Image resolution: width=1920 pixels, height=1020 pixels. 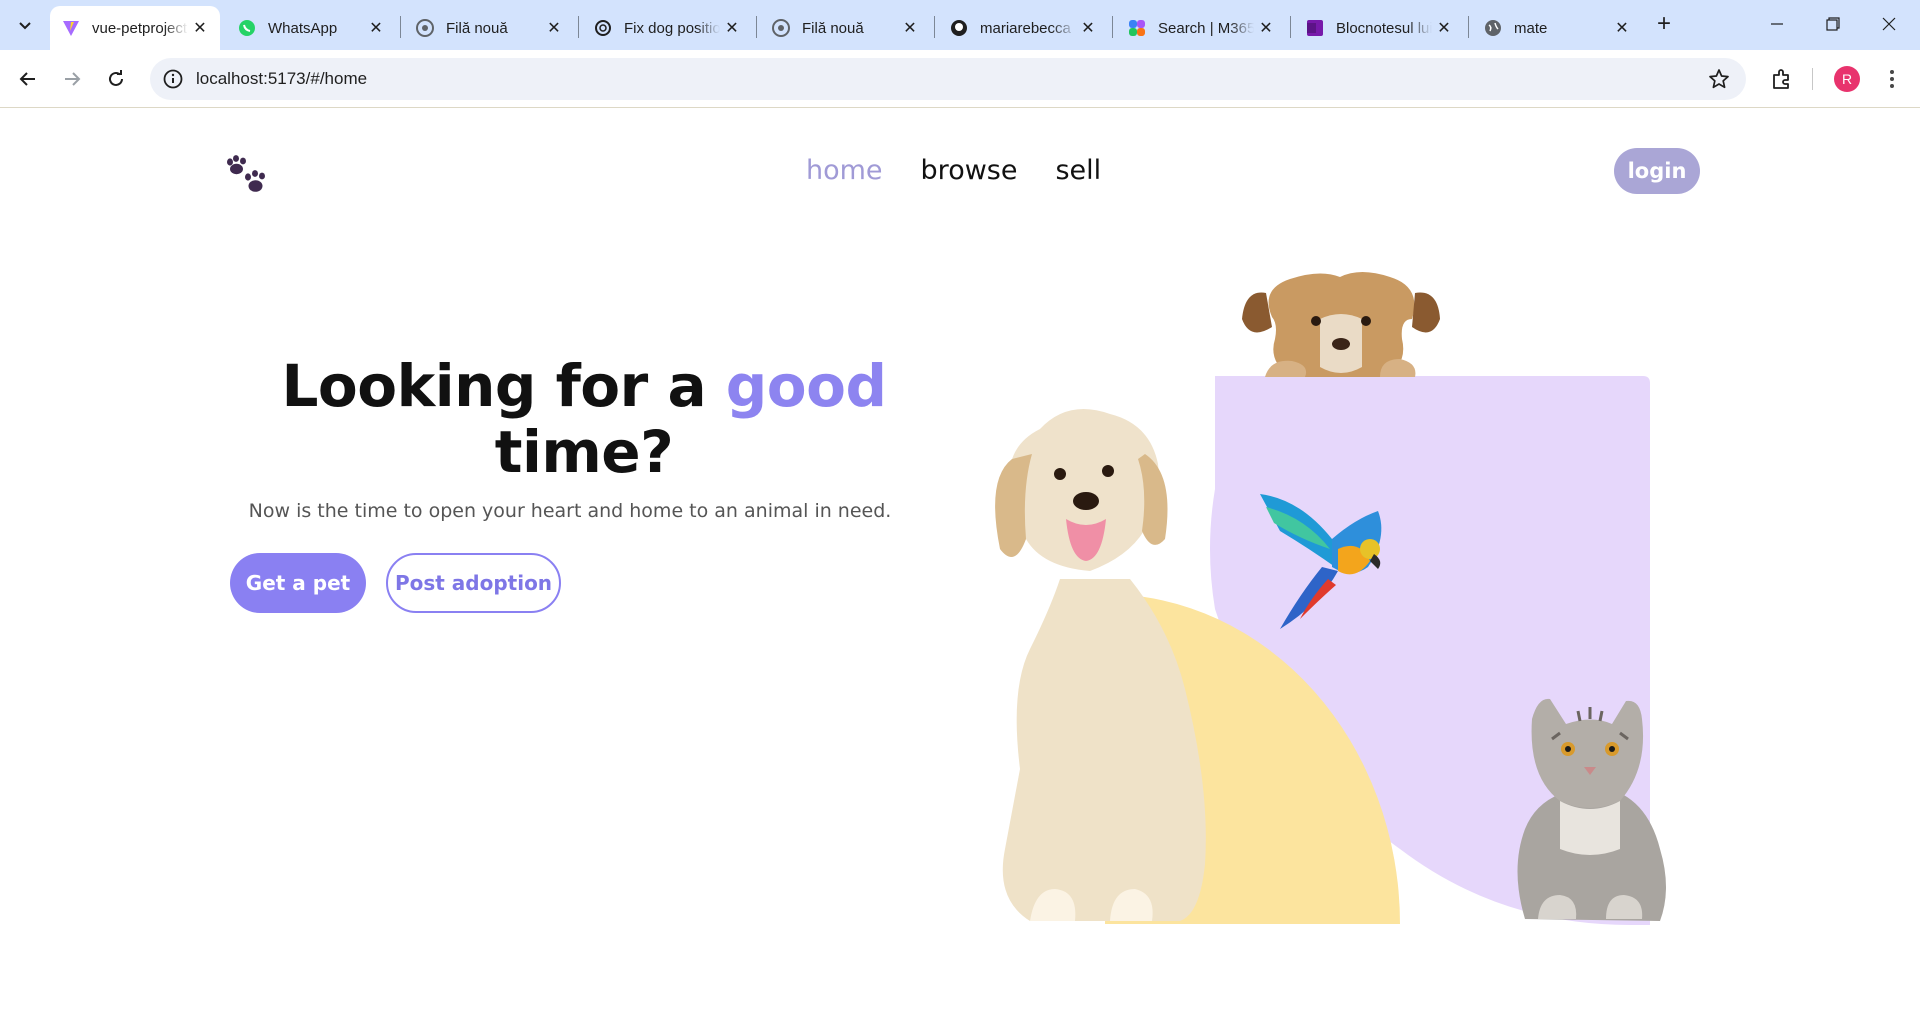 I want to click on window-close-icon, so click(x=1889, y=24).